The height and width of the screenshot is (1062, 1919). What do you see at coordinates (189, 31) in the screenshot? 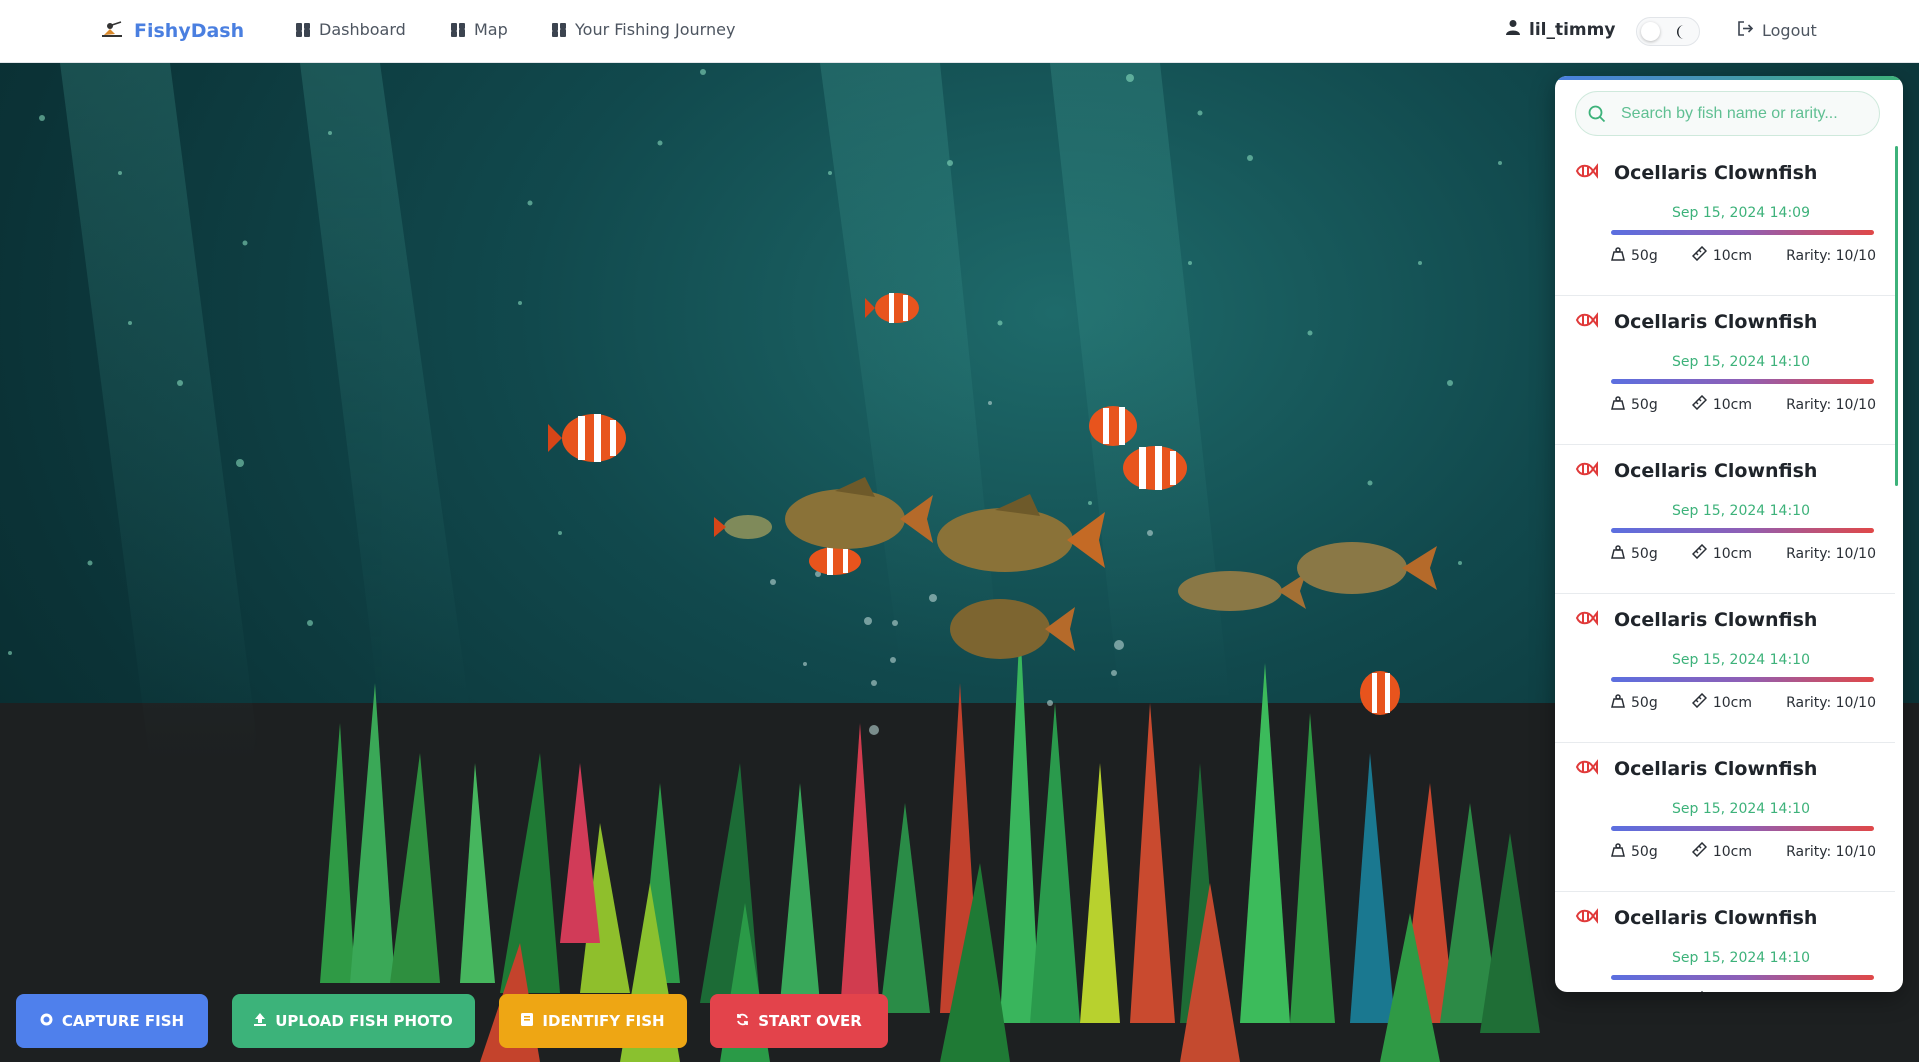
I see `brand-name: FishyDash` at bounding box center [189, 31].